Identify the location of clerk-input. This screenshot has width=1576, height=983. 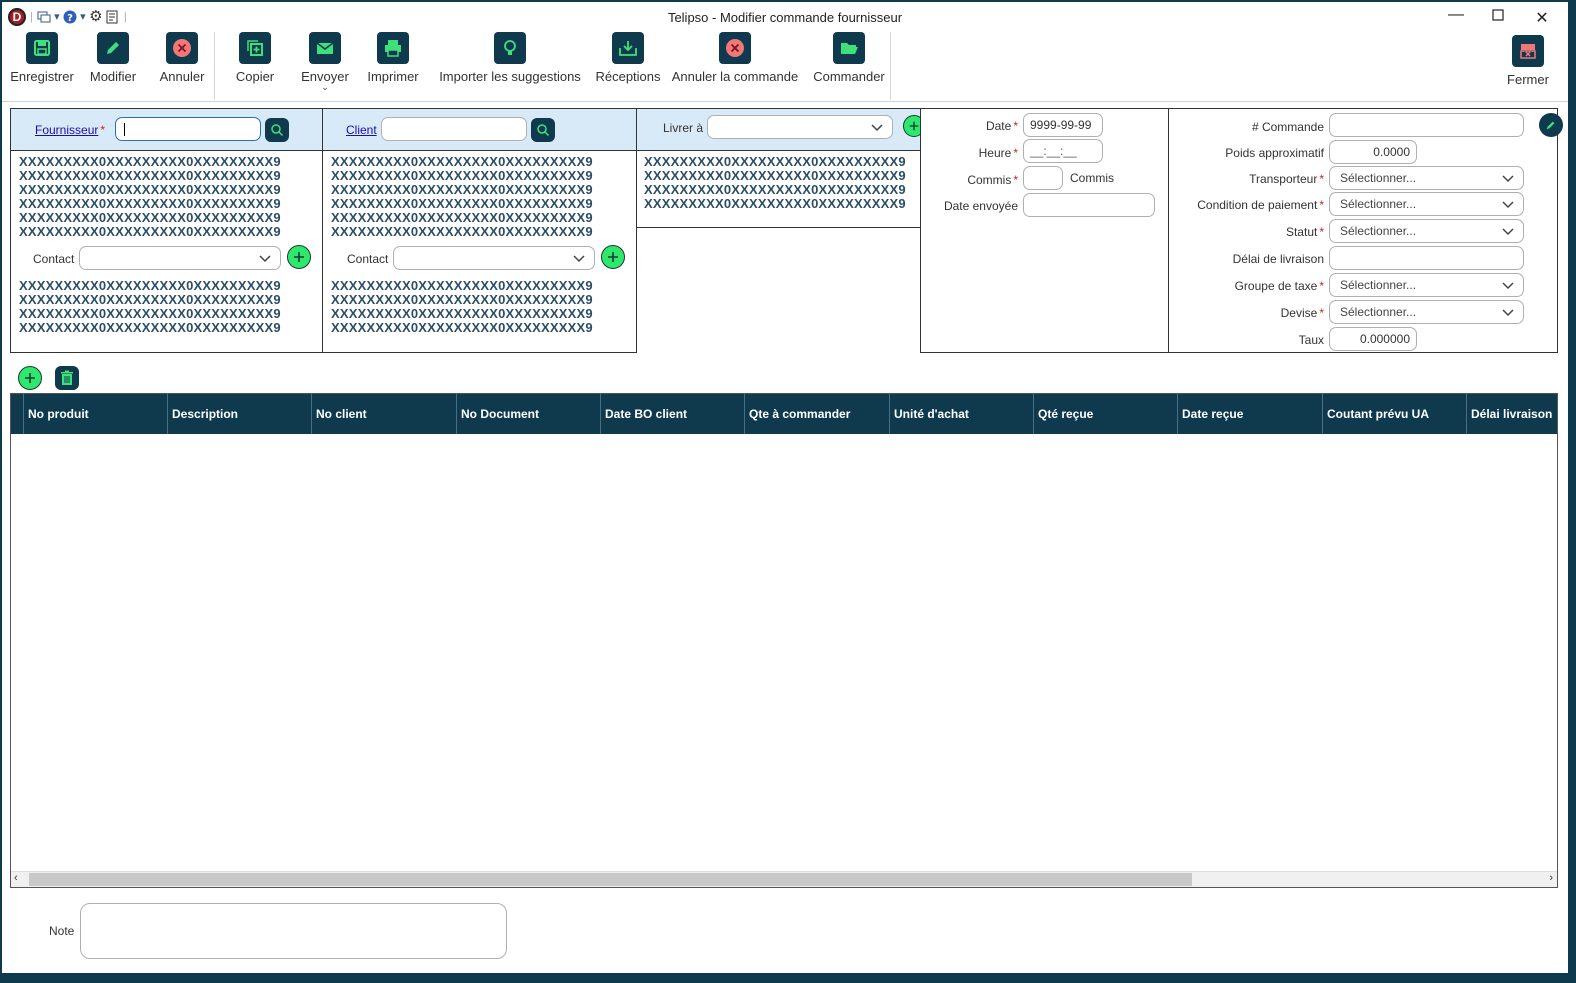
(1043, 178).